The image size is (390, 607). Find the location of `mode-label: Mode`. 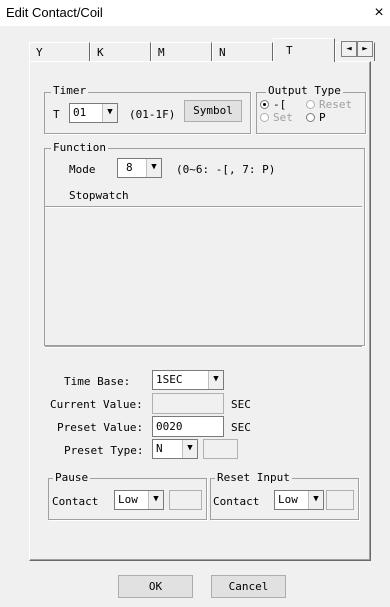

mode-label: Mode is located at coordinates (82, 169).